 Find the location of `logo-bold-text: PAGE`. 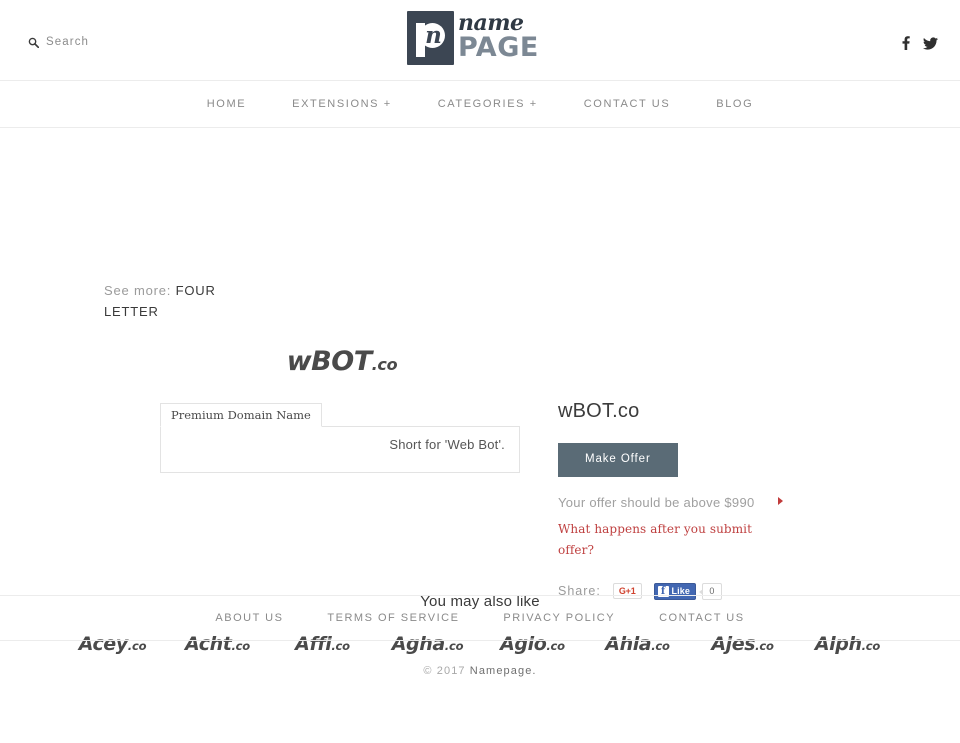

logo-bold-text: PAGE is located at coordinates (498, 47).